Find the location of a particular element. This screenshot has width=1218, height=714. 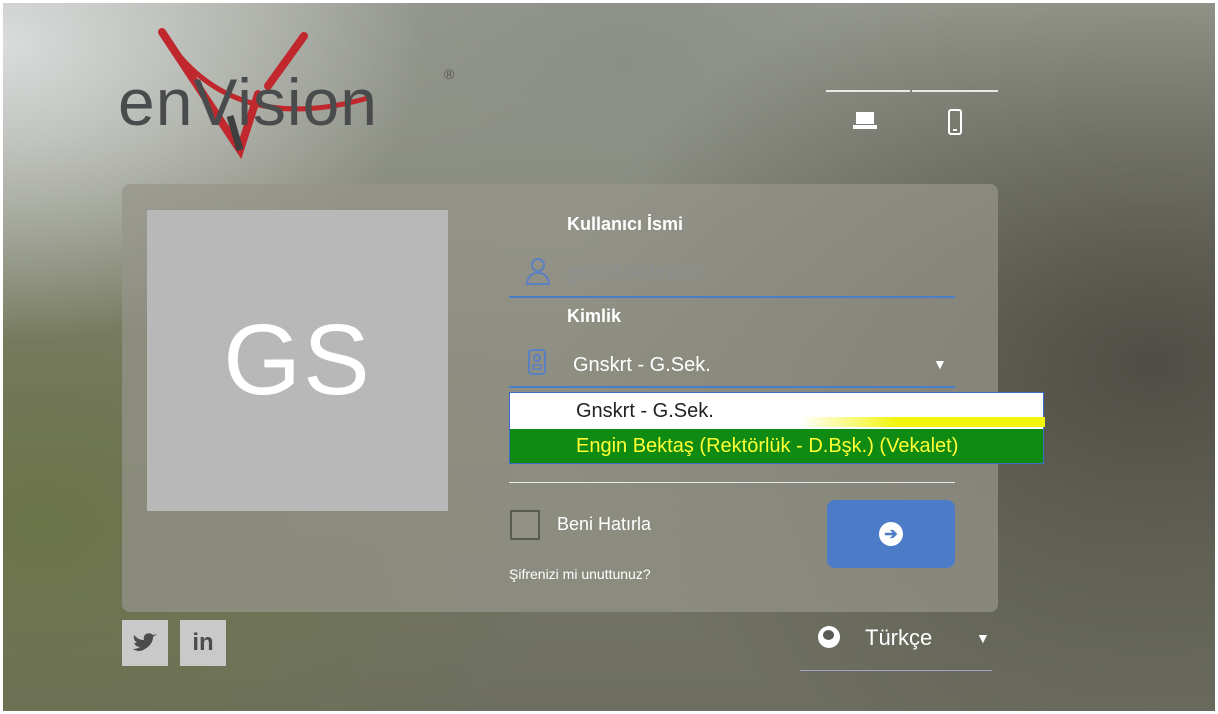

envision-logo: enVision ® is located at coordinates (293, 98).